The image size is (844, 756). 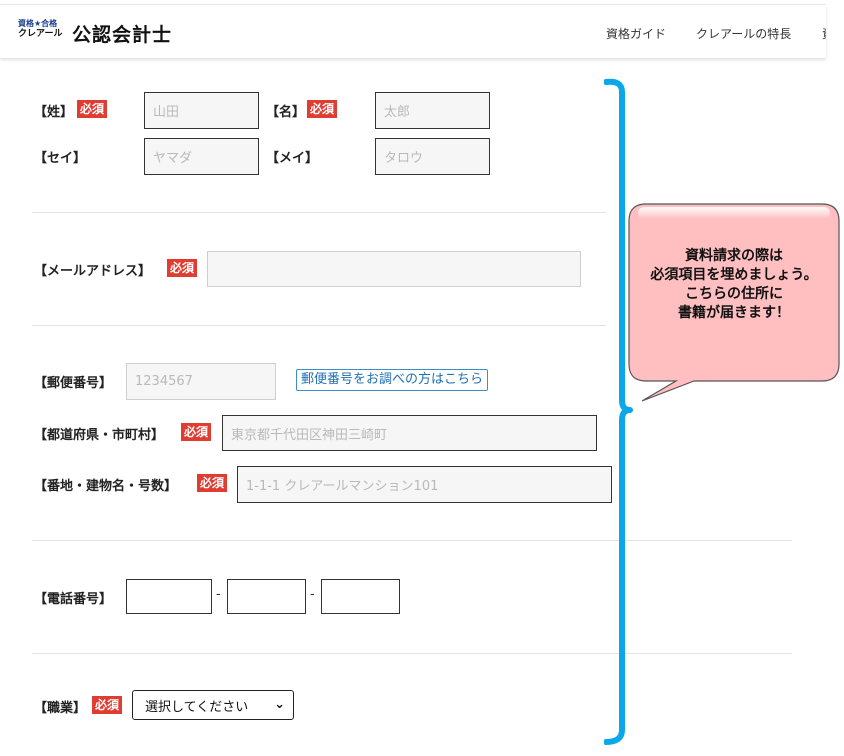 I want to click on zip-label: 【郵便番号】, so click(x=73, y=383).